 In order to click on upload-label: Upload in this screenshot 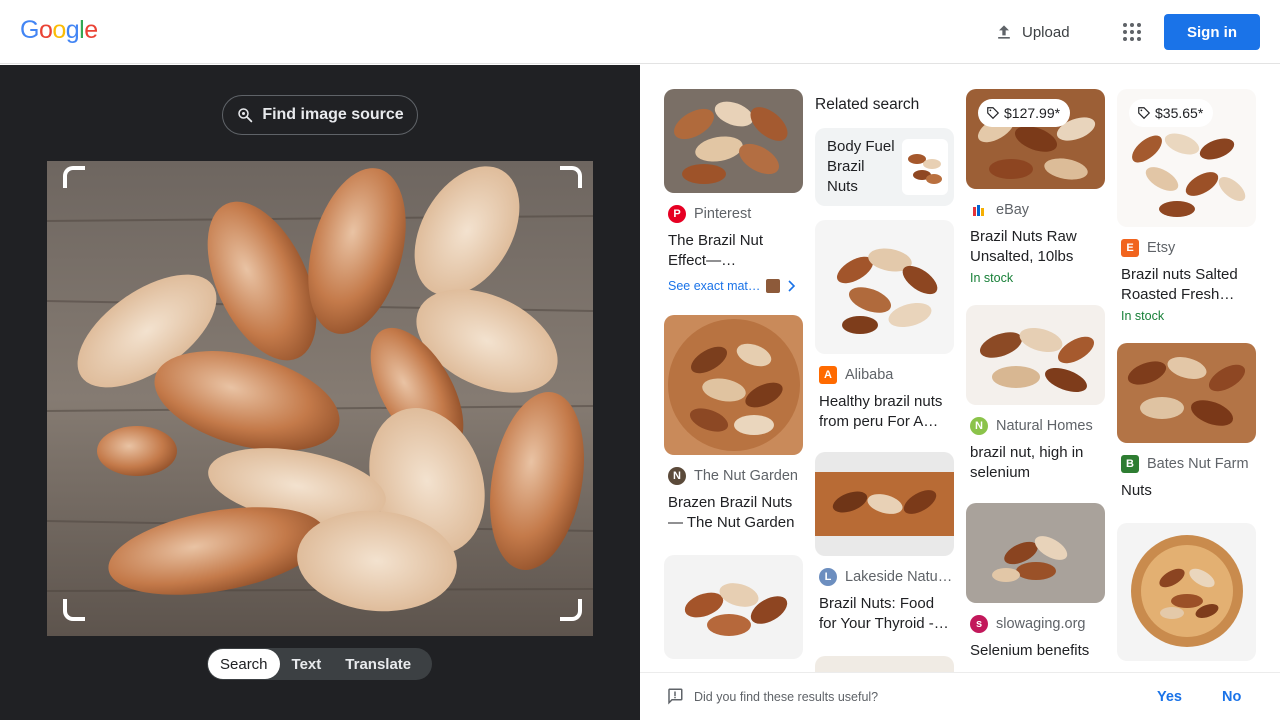, I will do `click(1046, 32)`.